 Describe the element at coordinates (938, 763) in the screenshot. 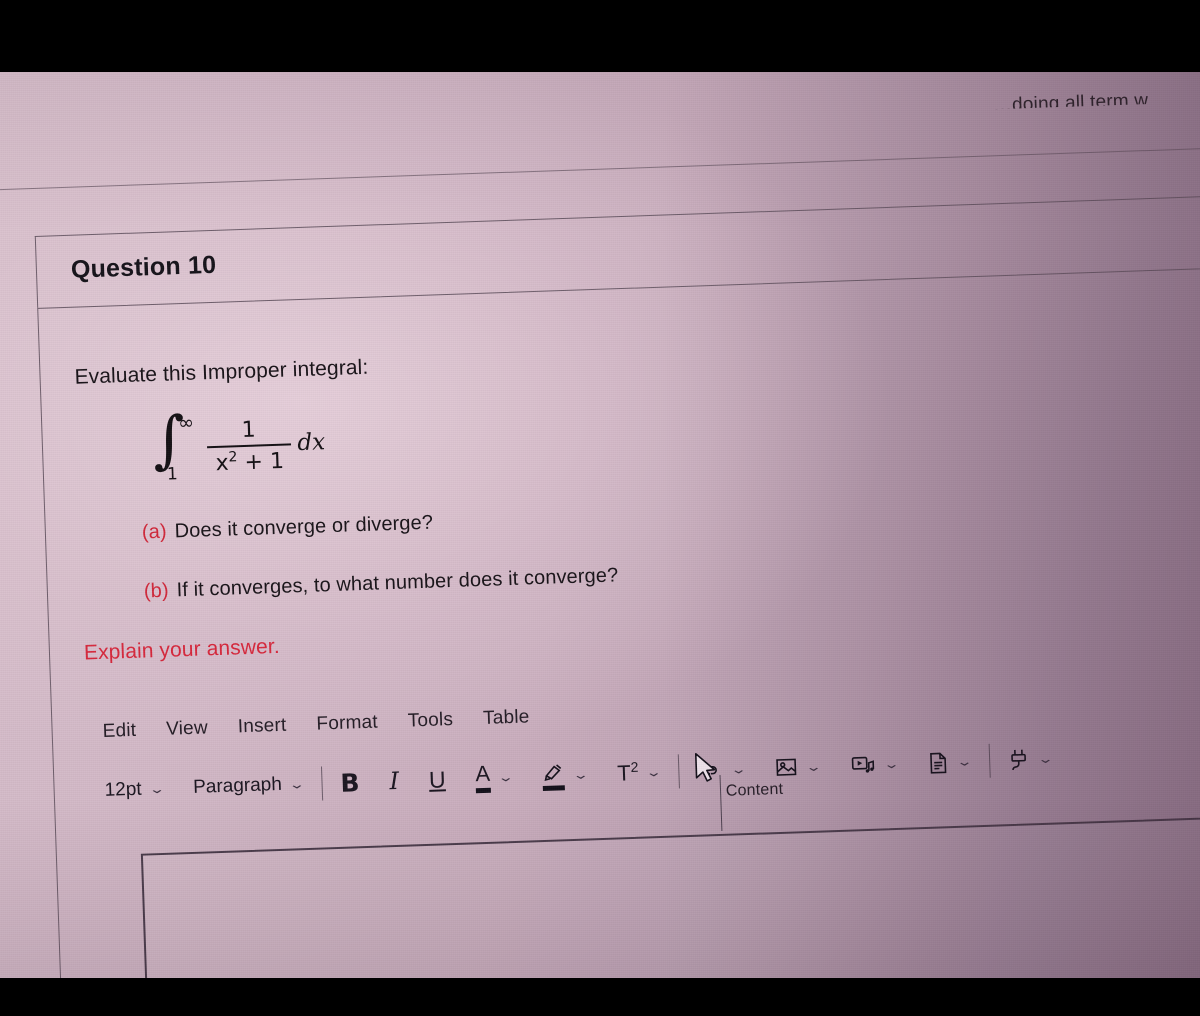

I see `document-icon` at that location.